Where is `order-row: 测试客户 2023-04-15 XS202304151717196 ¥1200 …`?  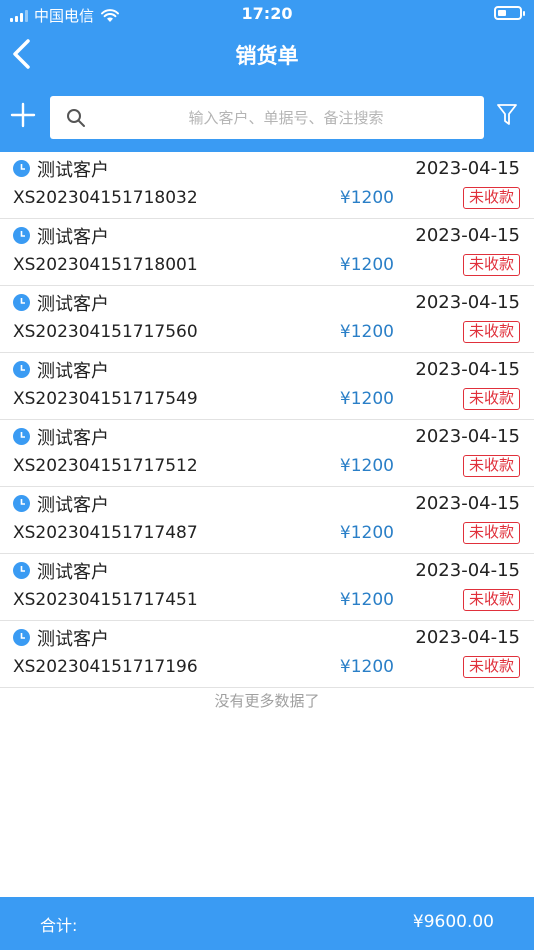
order-row: 测试客户 2023-04-15 XS202304151717196 ¥1200 … is located at coordinates (267, 654).